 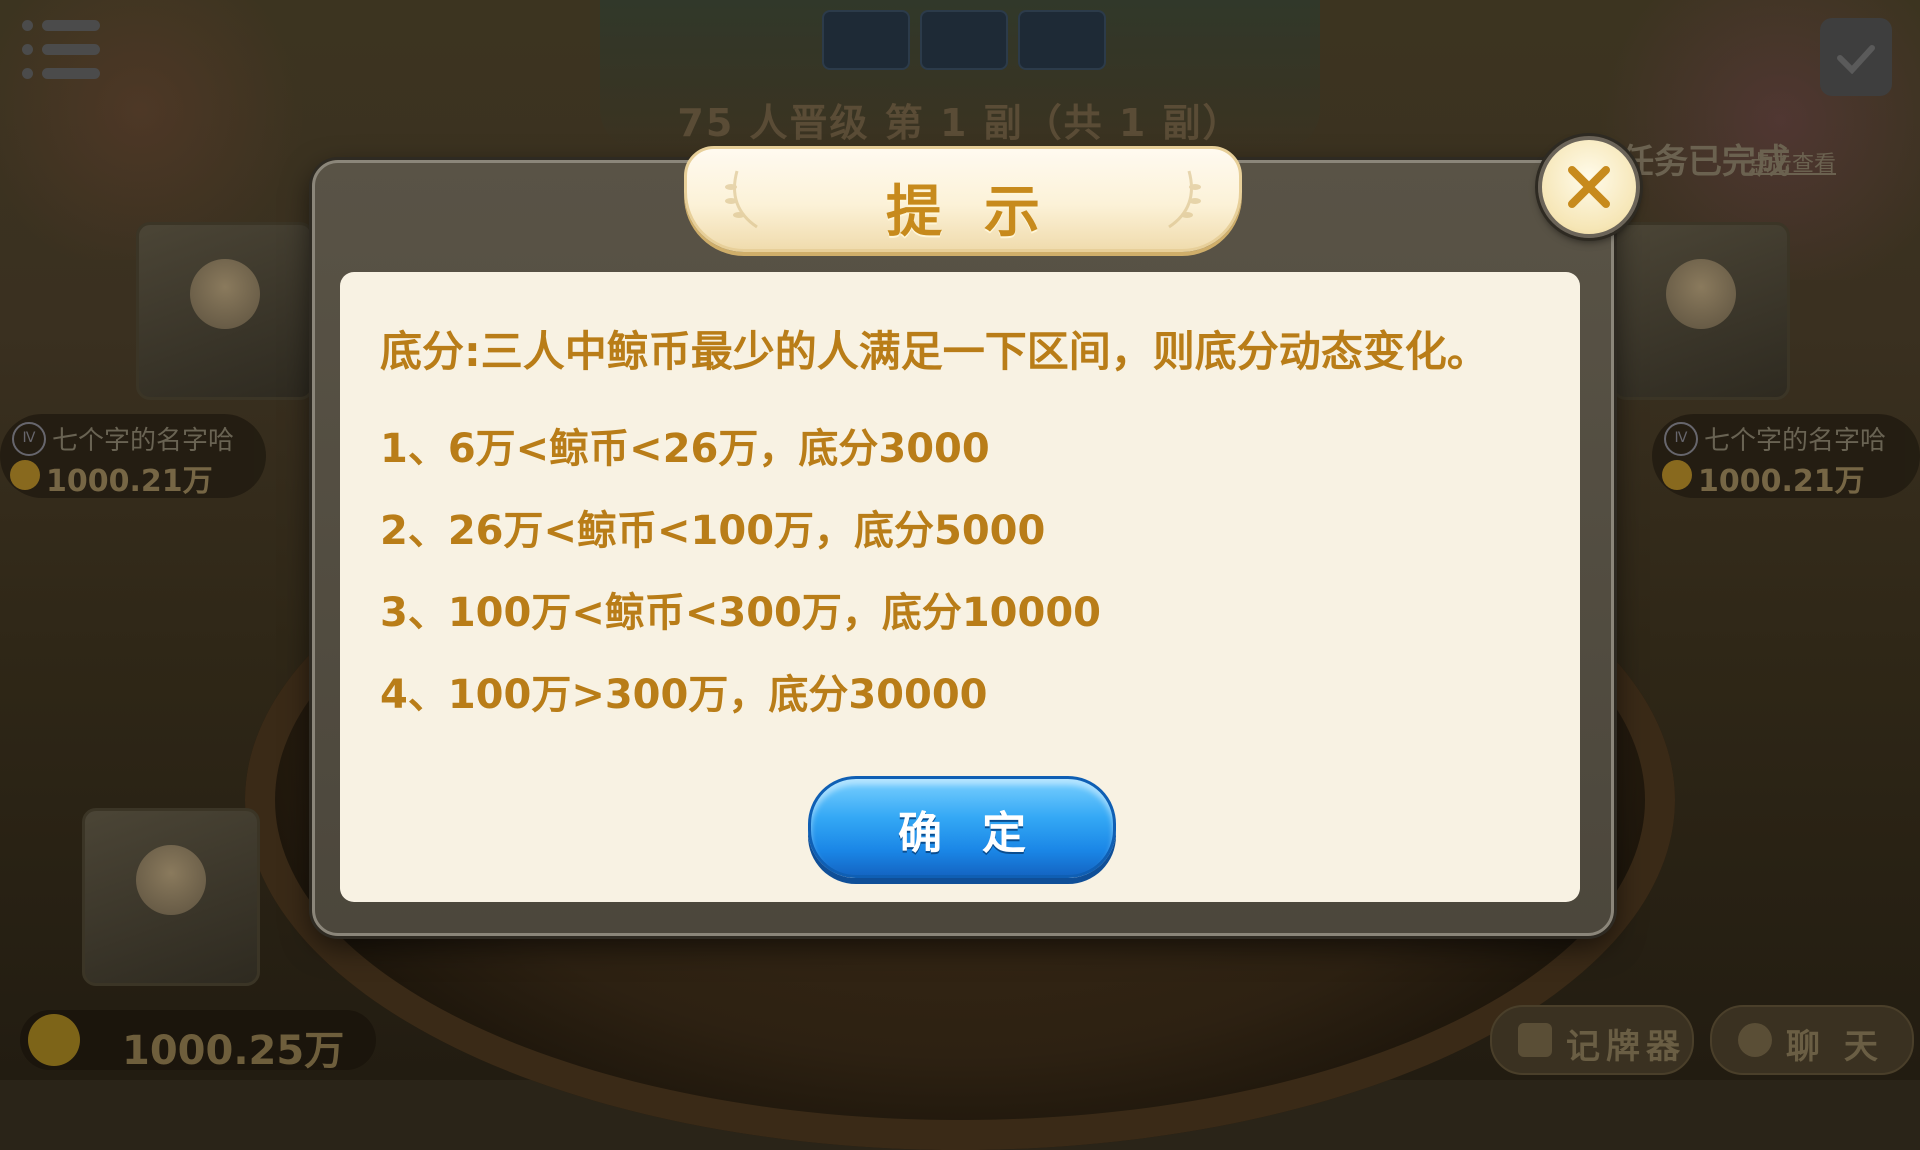 I want to click on rule-item-4: 4、100万>300万，底分30000, so click(x=684, y=695).